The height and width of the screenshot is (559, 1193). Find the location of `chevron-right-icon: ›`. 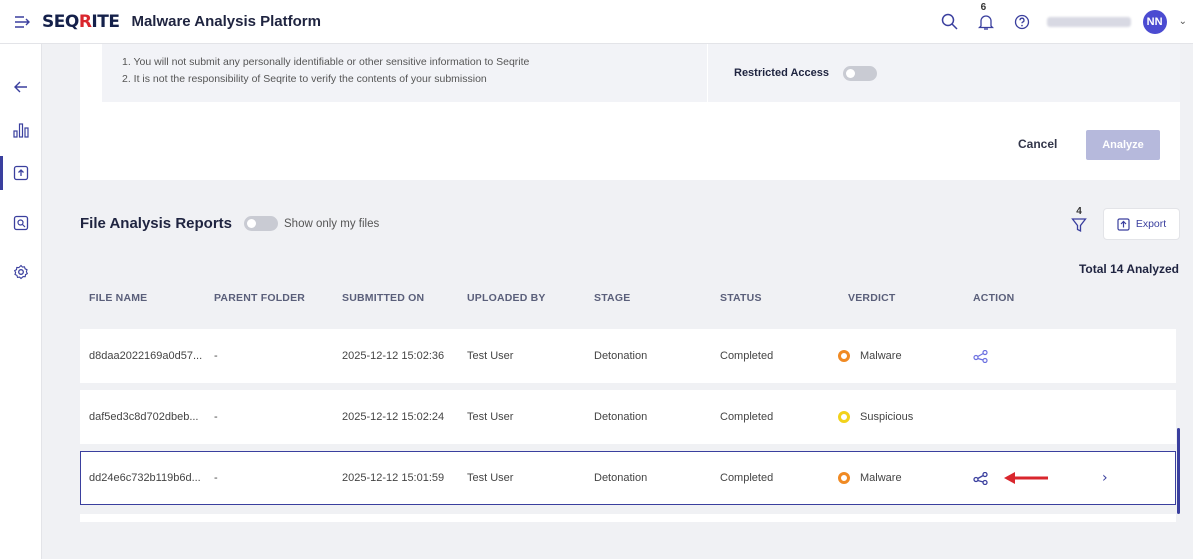

chevron-right-icon: › is located at coordinates (1105, 478).